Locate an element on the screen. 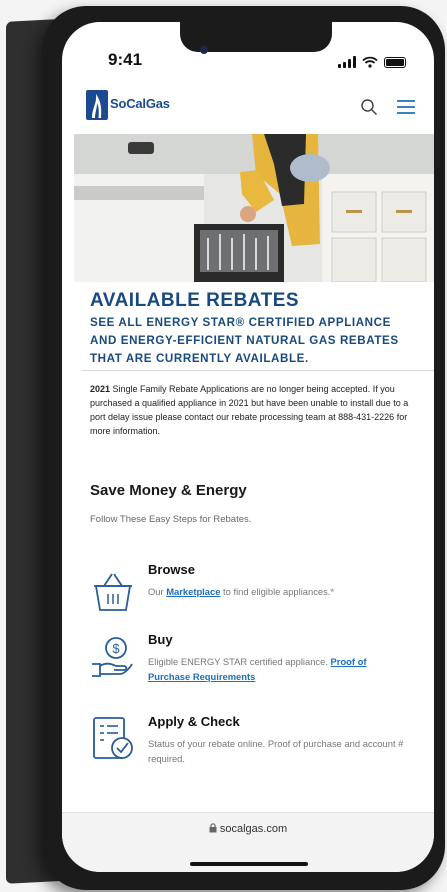  step-title: Apply & Check is located at coordinates (194, 721).